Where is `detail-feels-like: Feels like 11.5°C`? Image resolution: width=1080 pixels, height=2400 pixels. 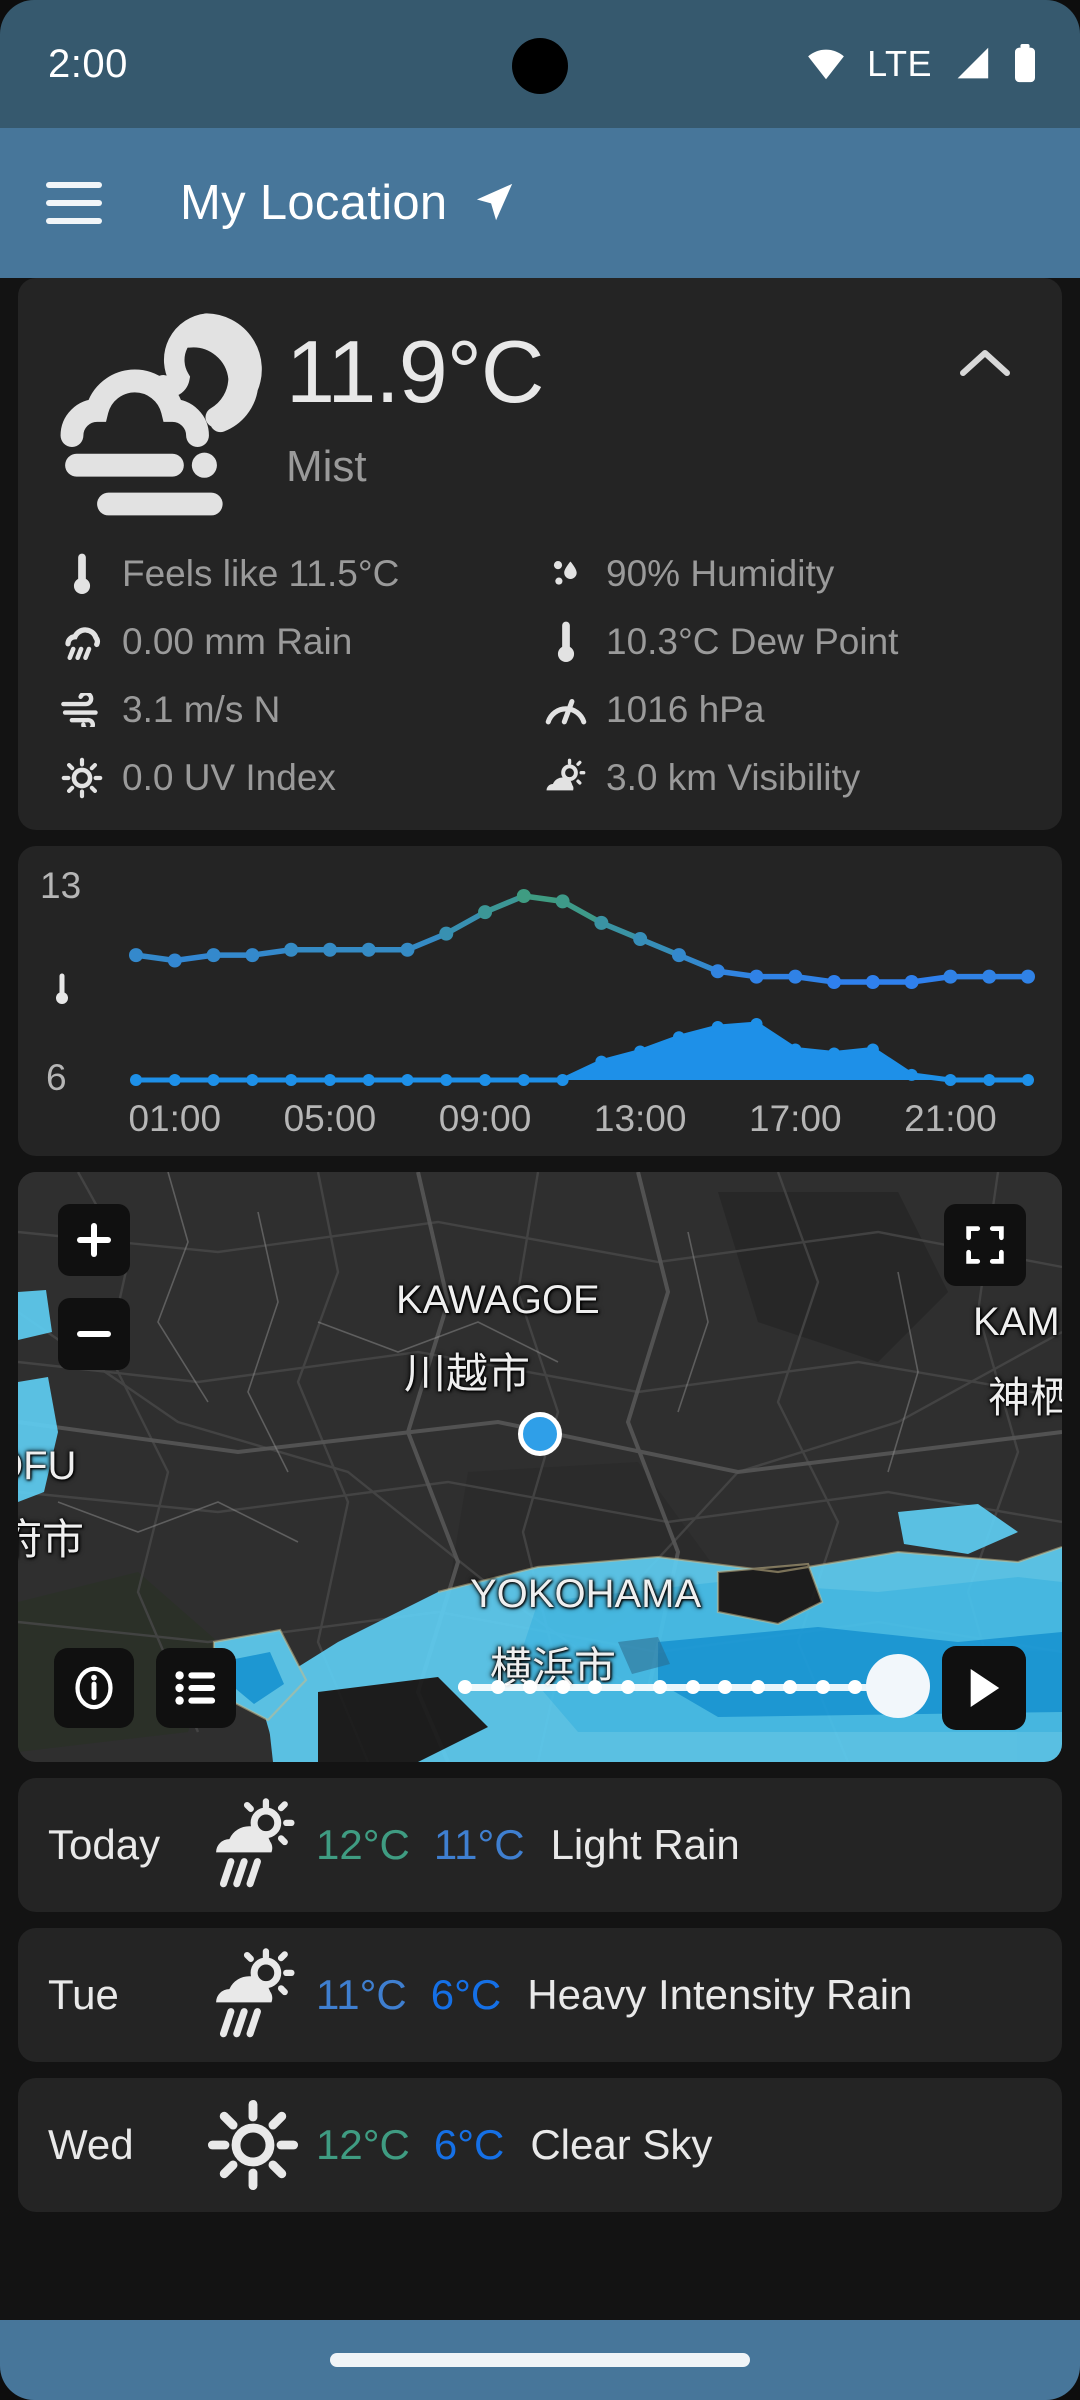 detail-feels-like: Feels like 11.5°C is located at coordinates (298, 574).